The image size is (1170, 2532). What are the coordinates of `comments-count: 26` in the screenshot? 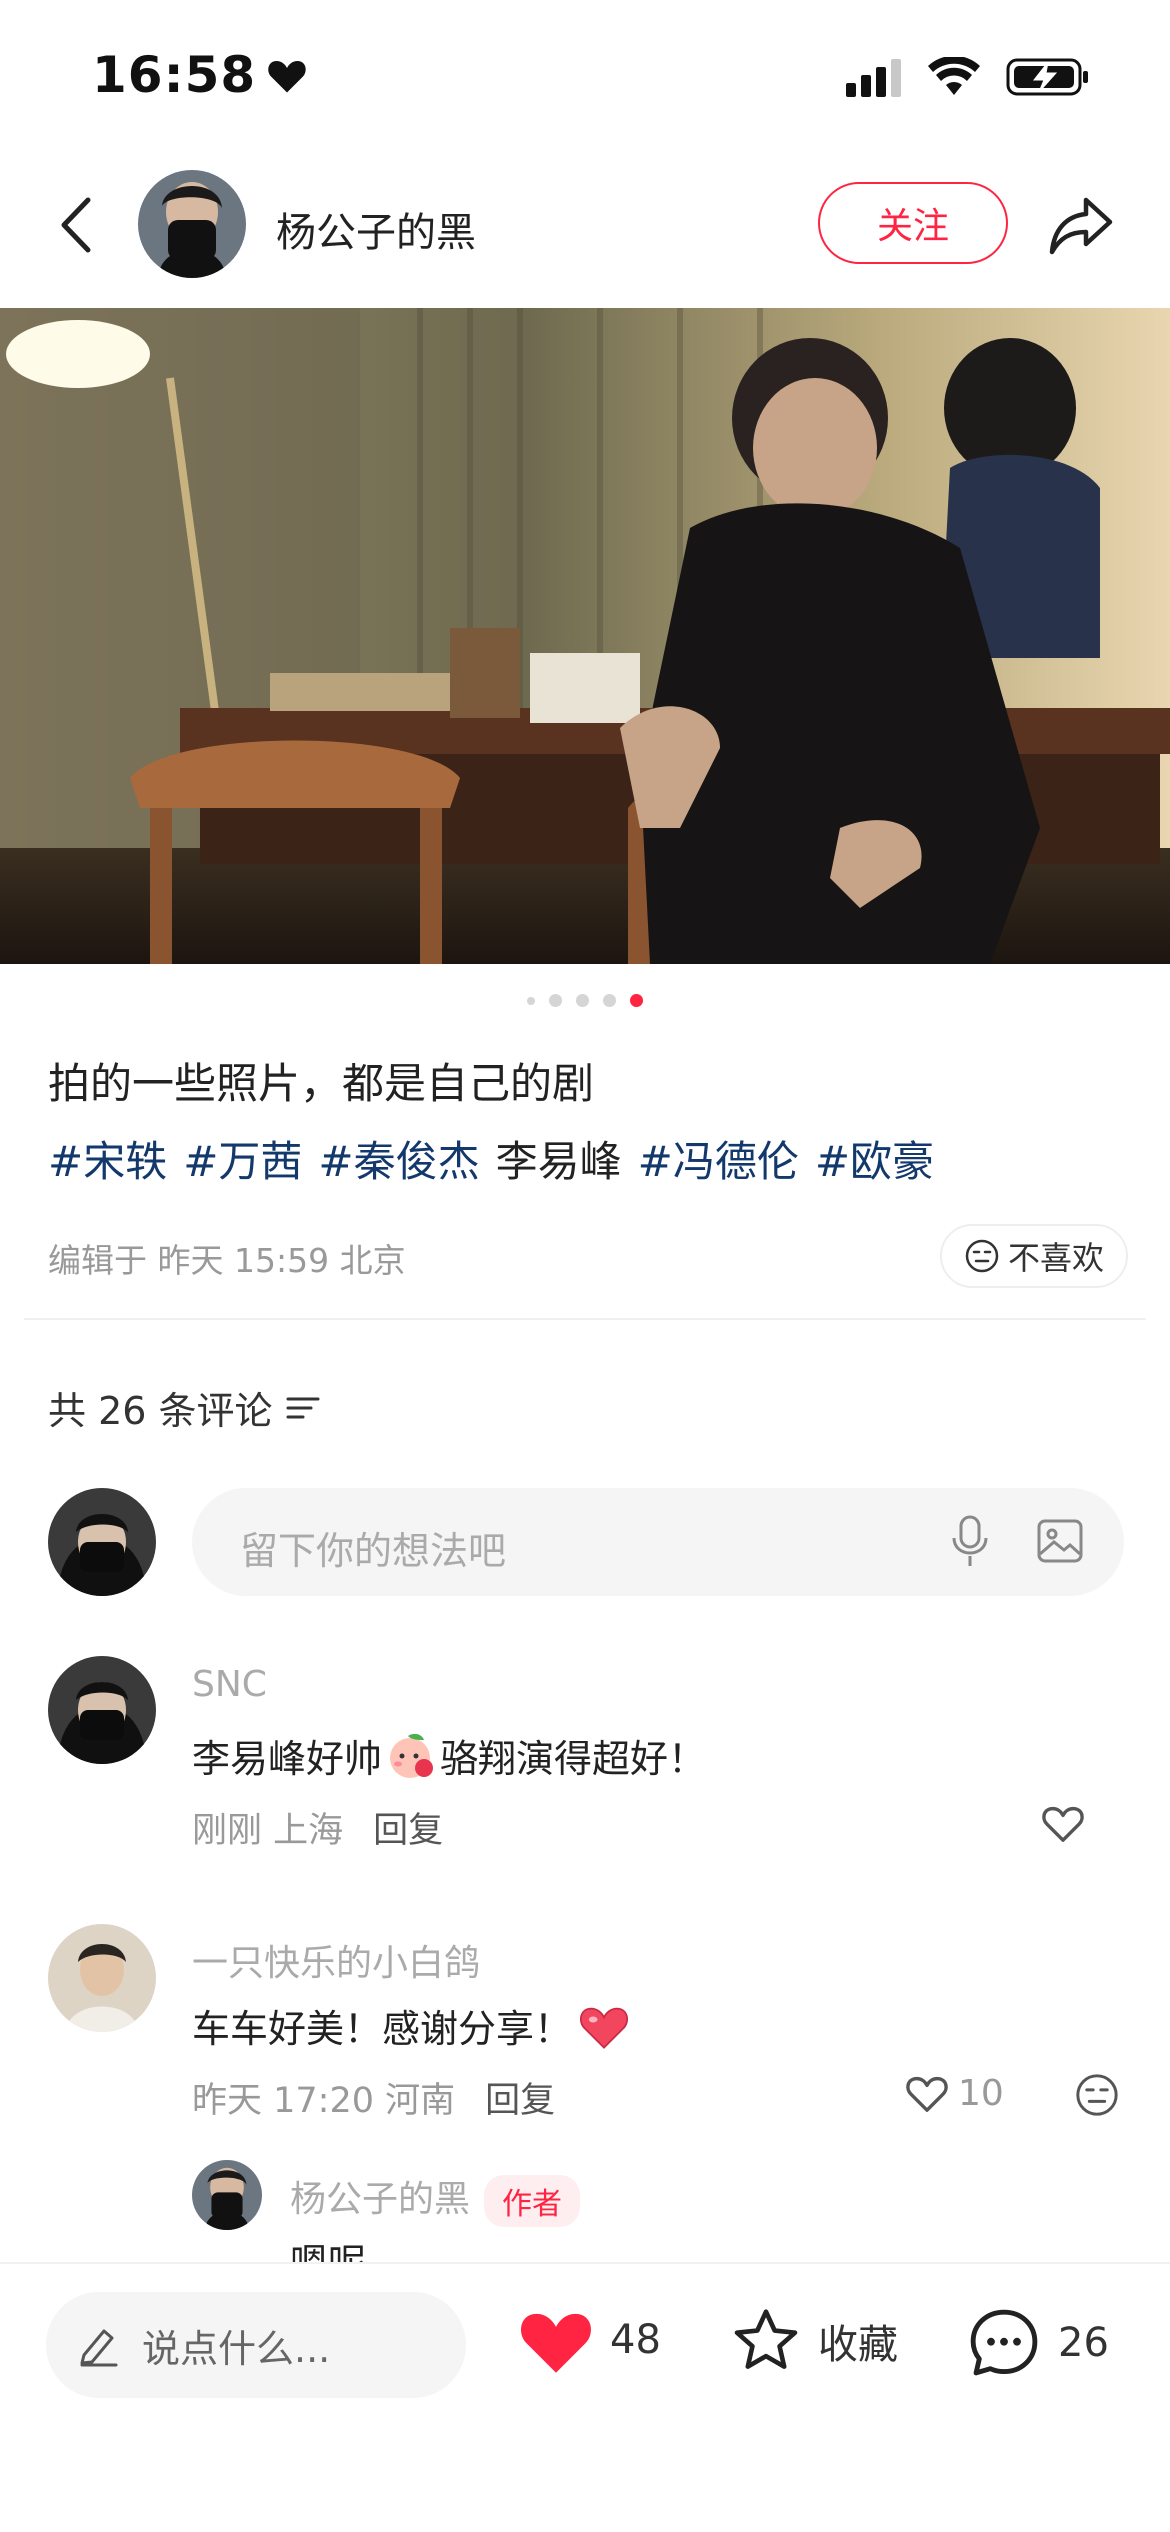 It's located at (1083, 2343).